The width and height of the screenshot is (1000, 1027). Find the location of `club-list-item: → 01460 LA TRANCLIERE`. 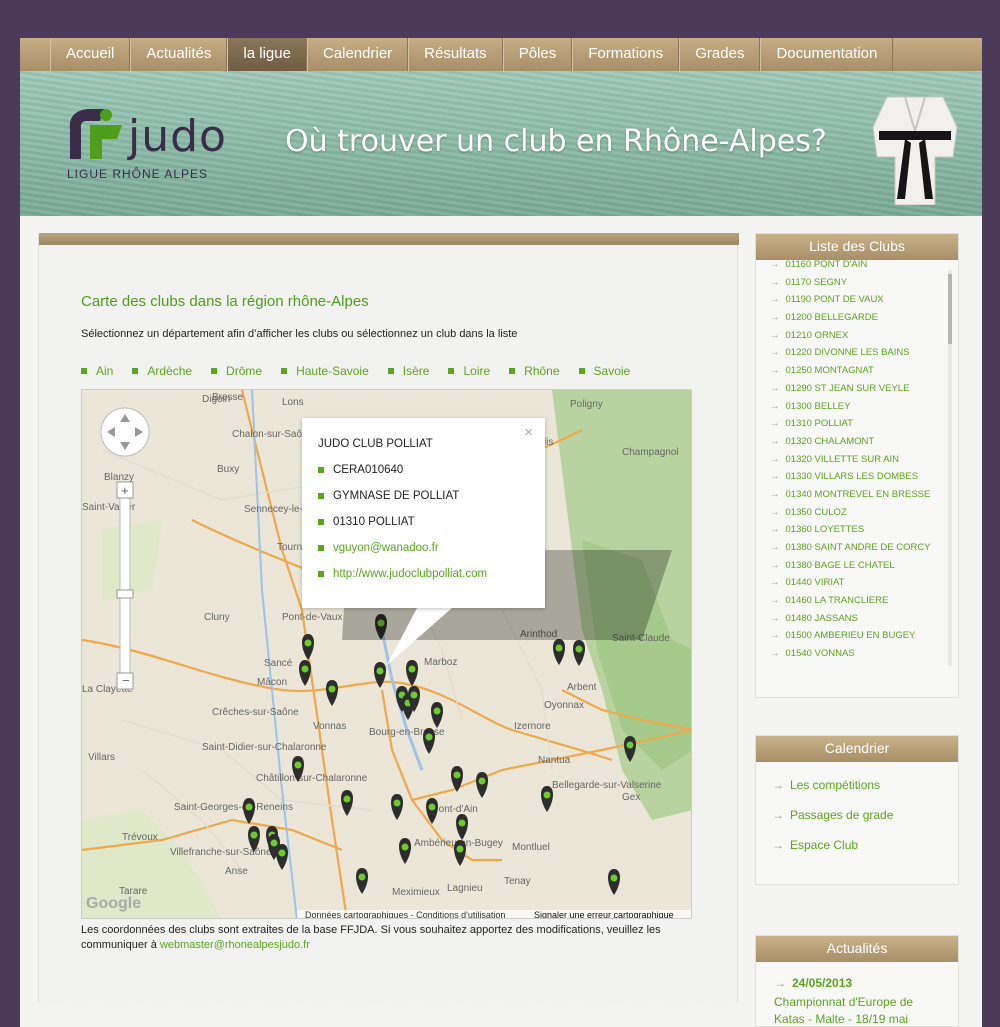

club-list-item: → 01460 LA TRANCLIERE is located at coordinates (851, 601).